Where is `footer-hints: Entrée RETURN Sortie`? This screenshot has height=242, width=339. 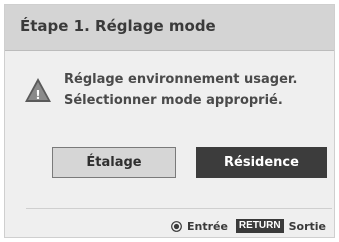 footer-hints: Entrée RETURN Sortie is located at coordinates (248, 226).